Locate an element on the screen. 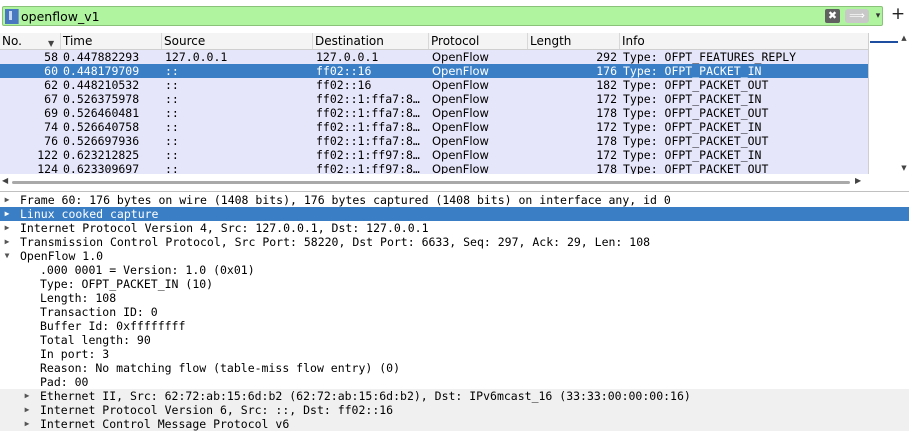  column-header-protocol: Protocol is located at coordinates (478, 41).